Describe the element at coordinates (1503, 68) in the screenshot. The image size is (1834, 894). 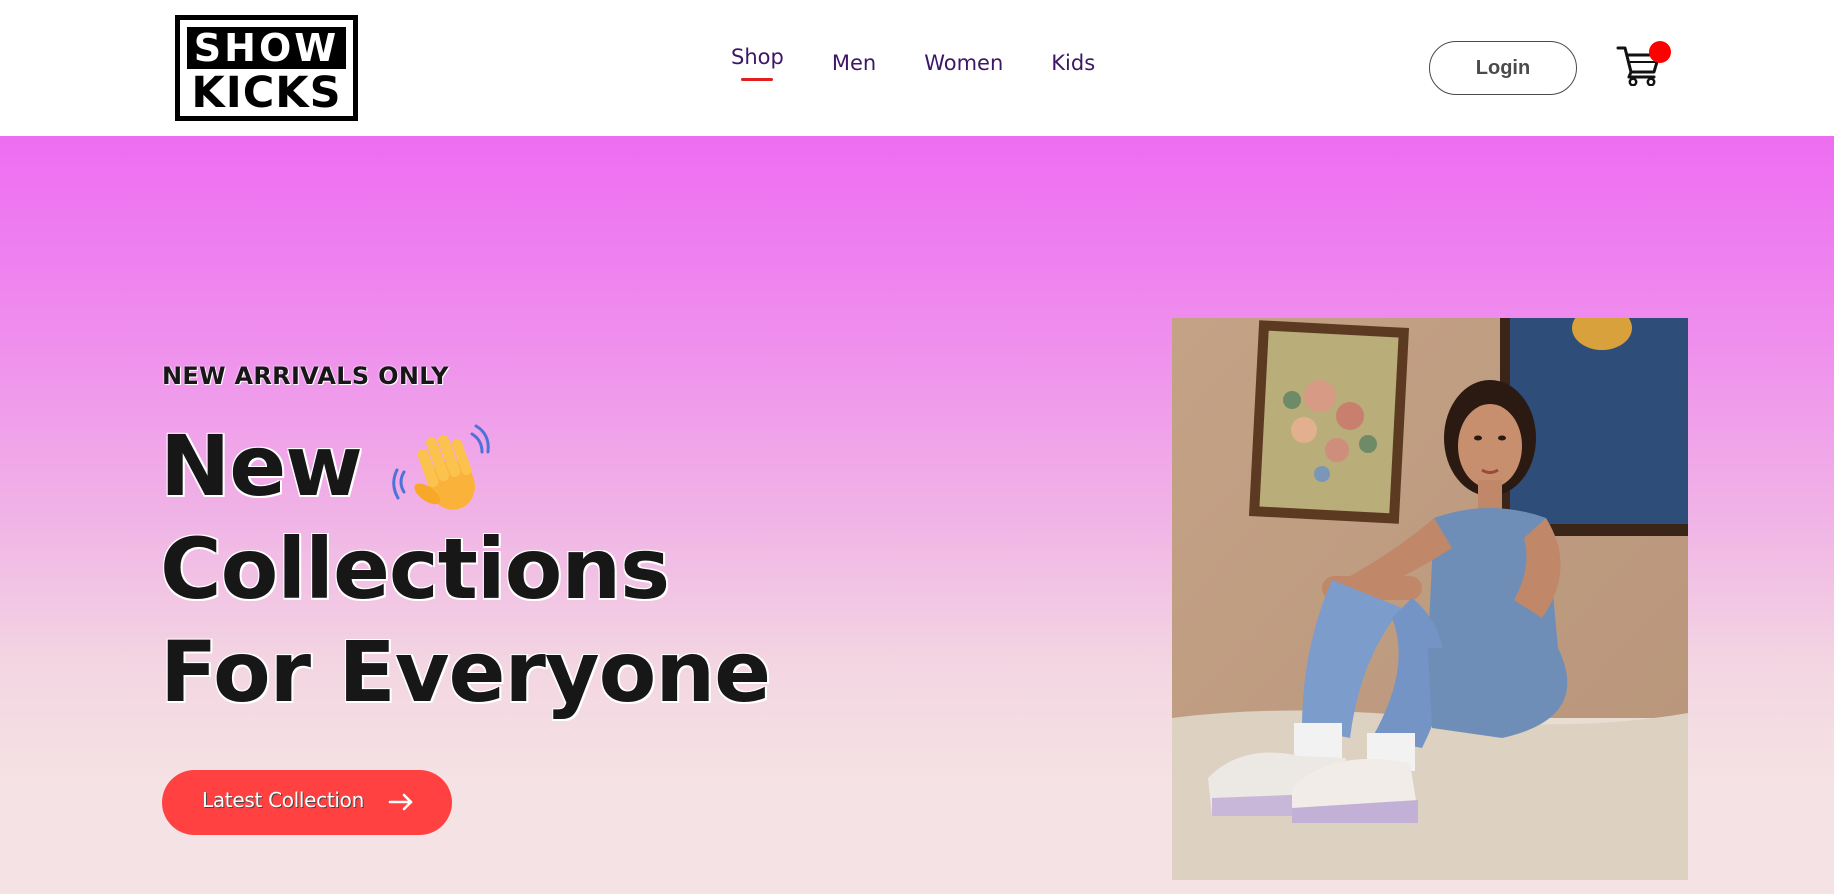
I see `login-button: Login` at that location.